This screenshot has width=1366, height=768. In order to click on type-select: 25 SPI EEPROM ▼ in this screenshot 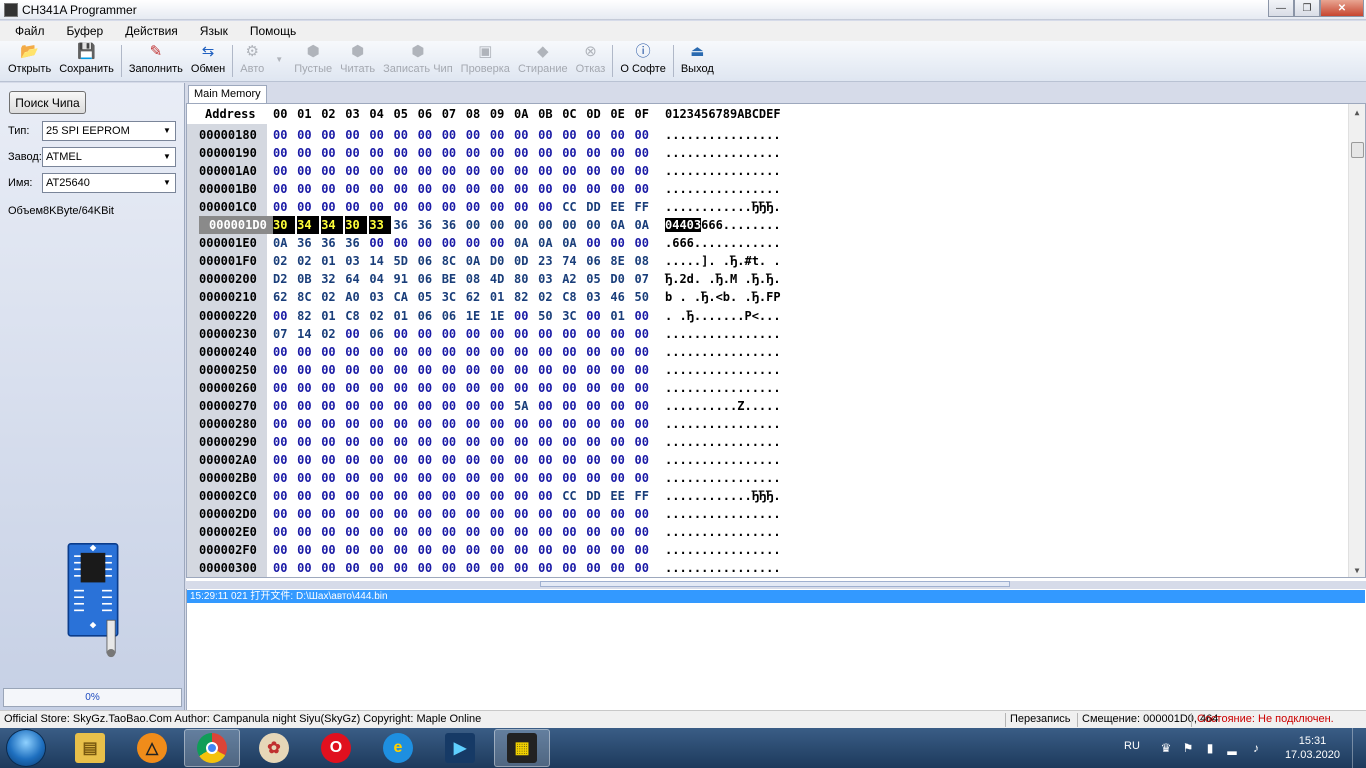, I will do `click(109, 130)`.